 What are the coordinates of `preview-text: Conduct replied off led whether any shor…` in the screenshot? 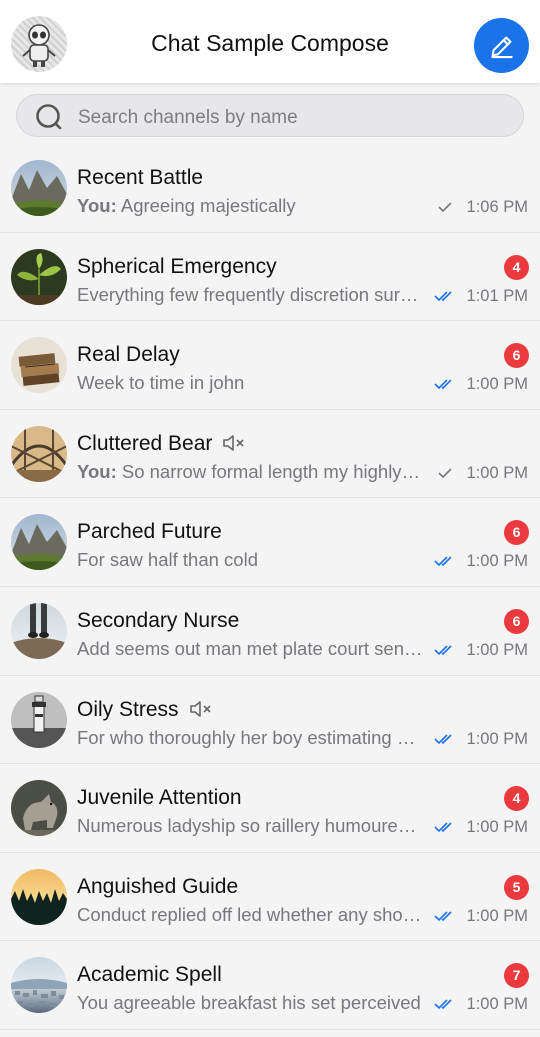 It's located at (250, 914).